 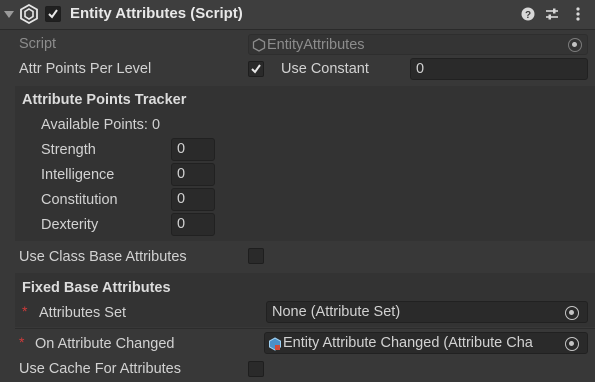 What do you see at coordinates (418, 44) in the screenshot?
I see `script-field: EntityAttributes` at bounding box center [418, 44].